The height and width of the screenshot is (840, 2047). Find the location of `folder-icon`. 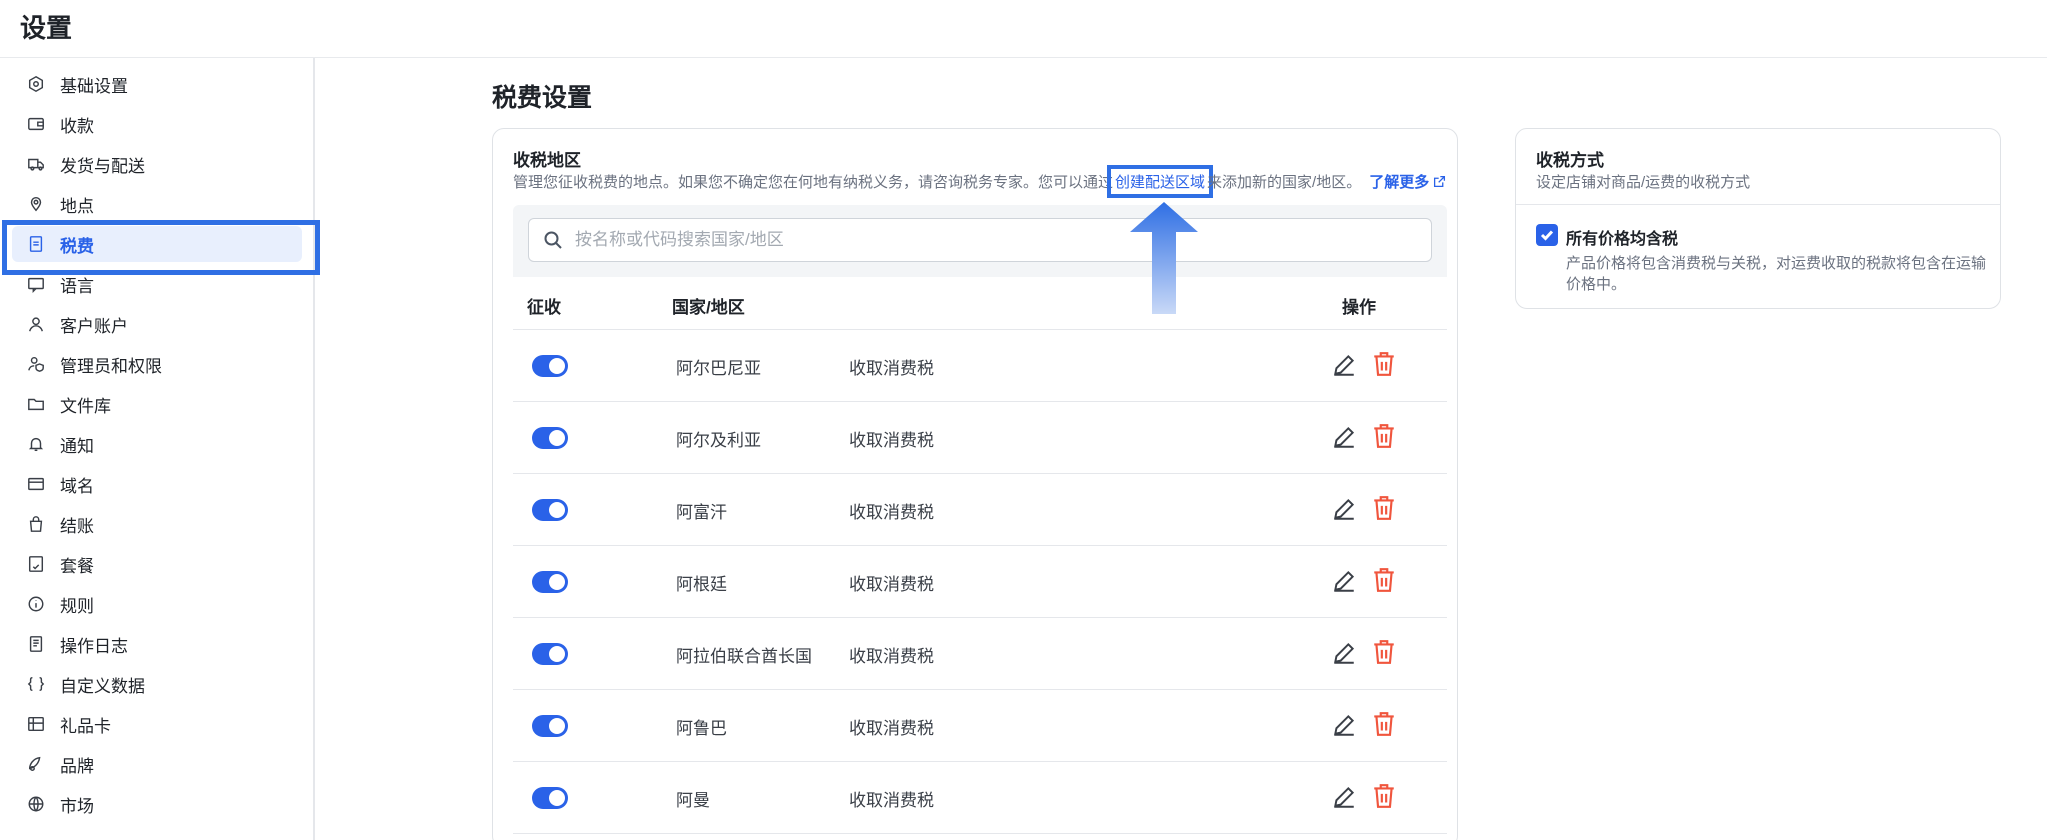

folder-icon is located at coordinates (36, 404).